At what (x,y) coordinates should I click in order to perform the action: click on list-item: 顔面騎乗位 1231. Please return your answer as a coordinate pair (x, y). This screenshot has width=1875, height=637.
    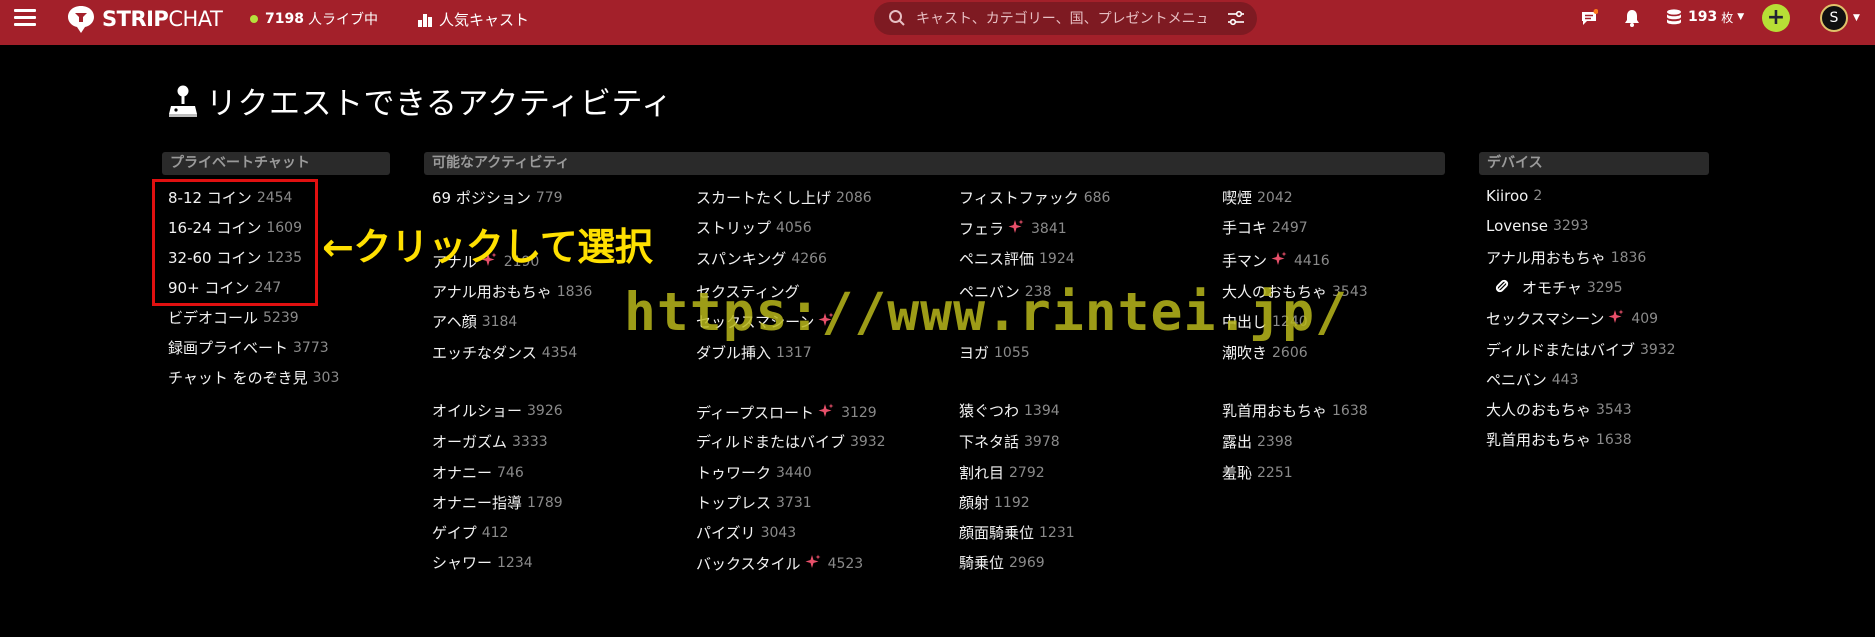
    Looking at the image, I should click on (1017, 532).